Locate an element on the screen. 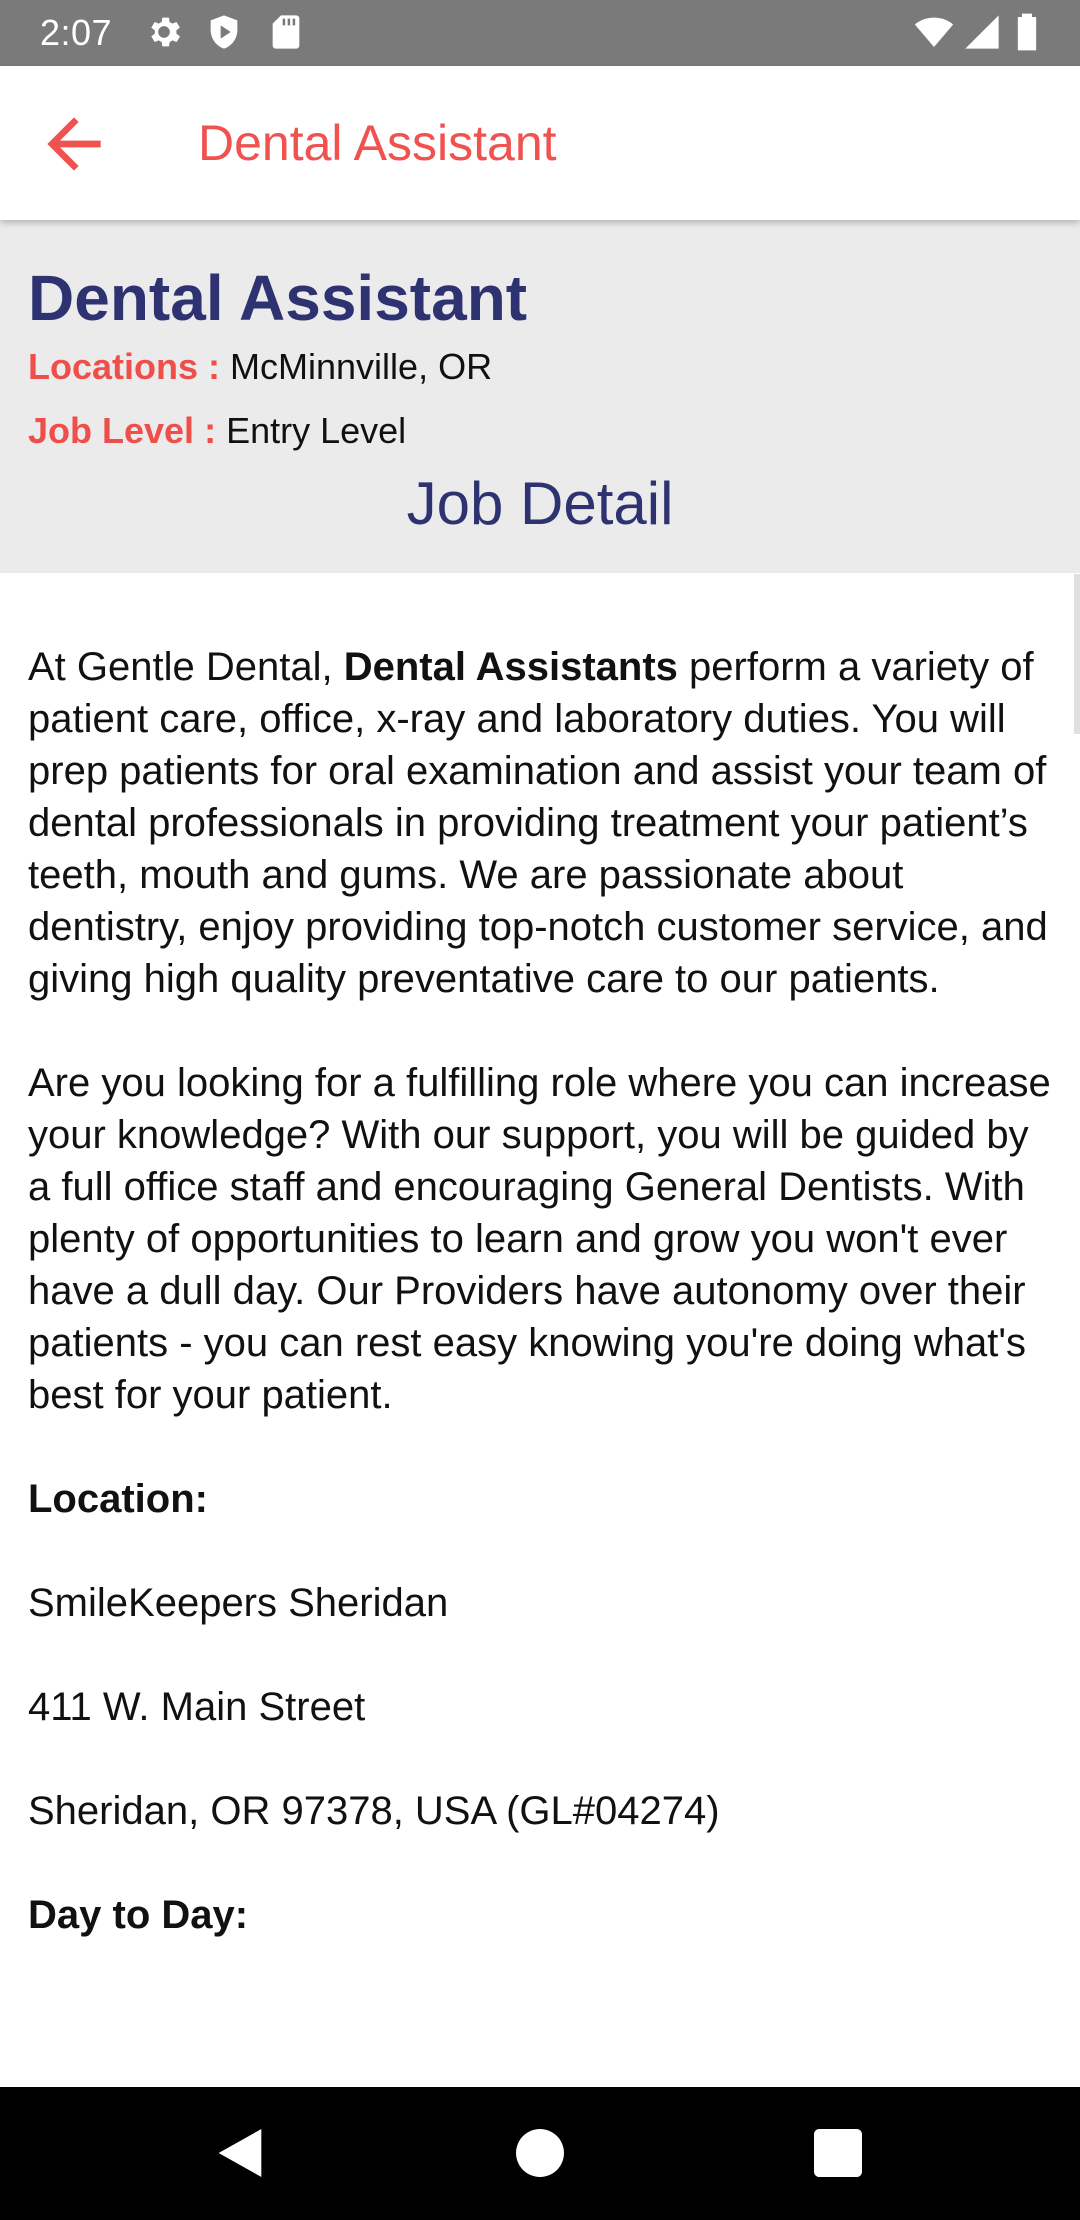  arrow-left-icon is located at coordinates (74, 144).